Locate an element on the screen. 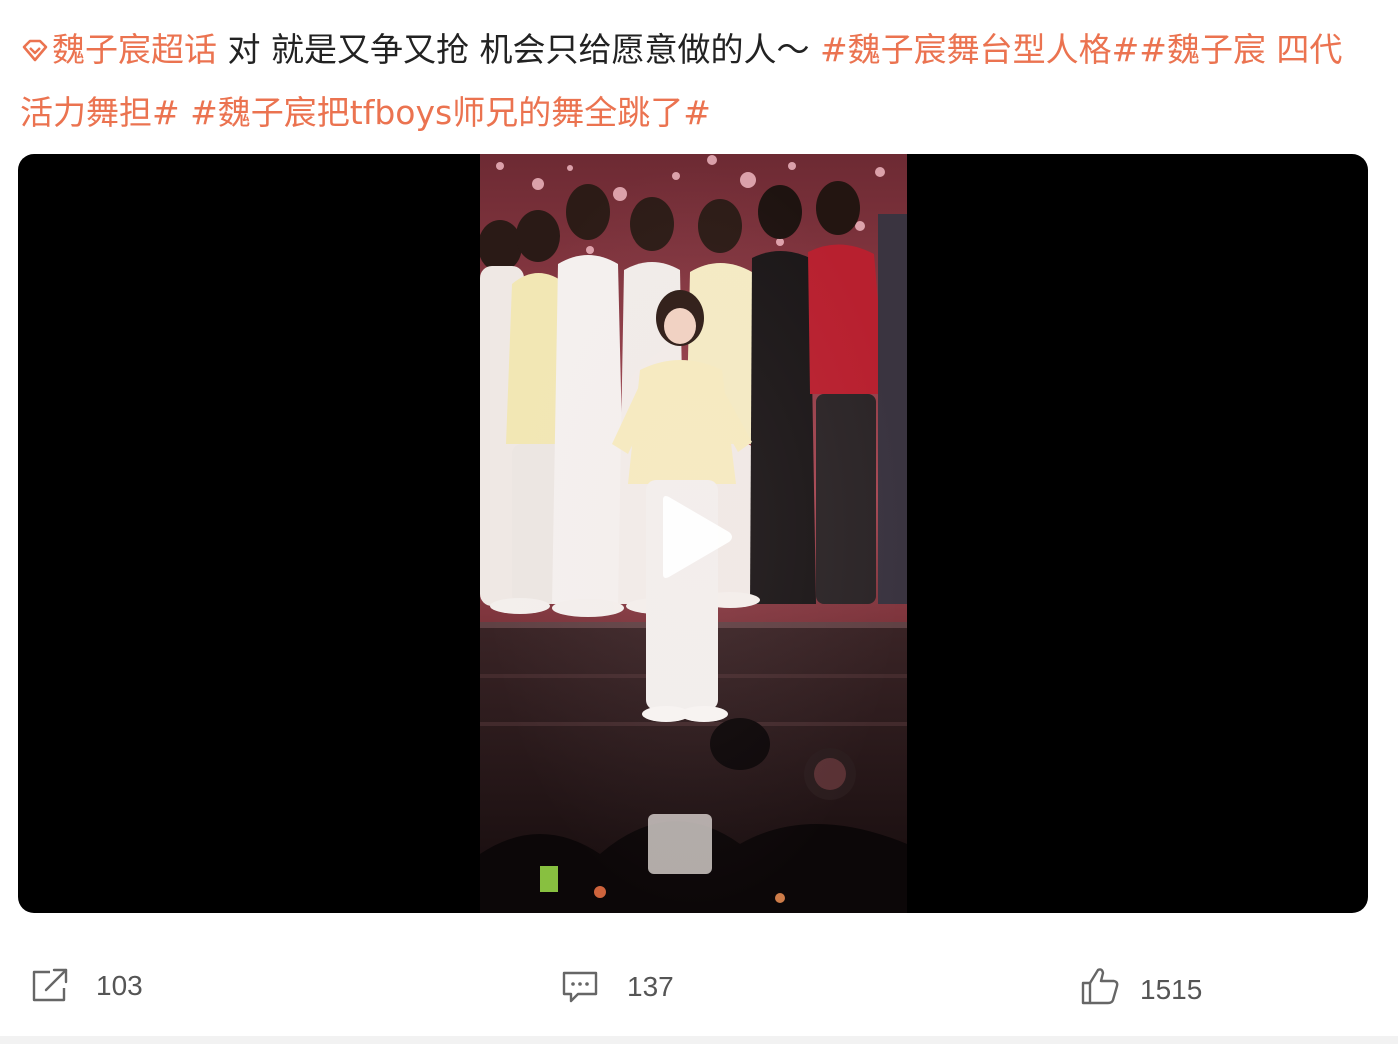 Image resolution: width=1398 pixels, height=1044 pixels. thumbs-up-icon is located at coordinates (1100, 986).